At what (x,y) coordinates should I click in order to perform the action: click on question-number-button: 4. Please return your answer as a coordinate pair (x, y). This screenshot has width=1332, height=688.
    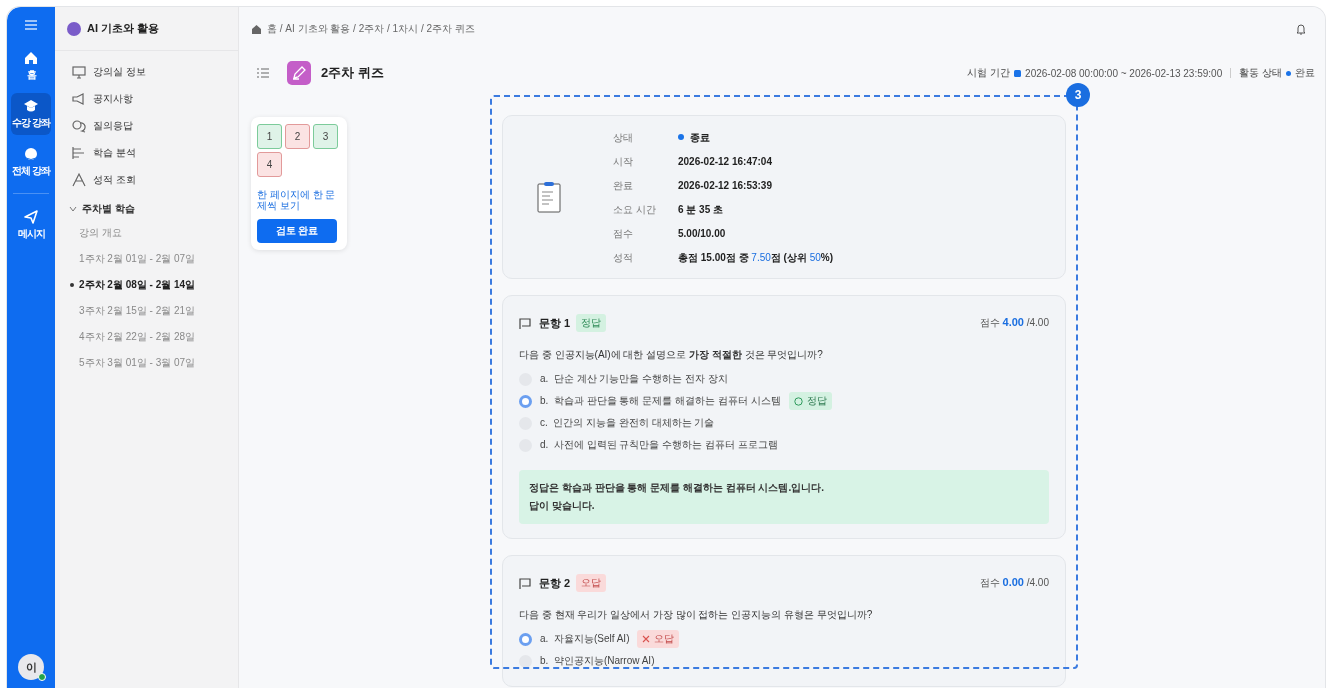
    Looking at the image, I should click on (269, 164).